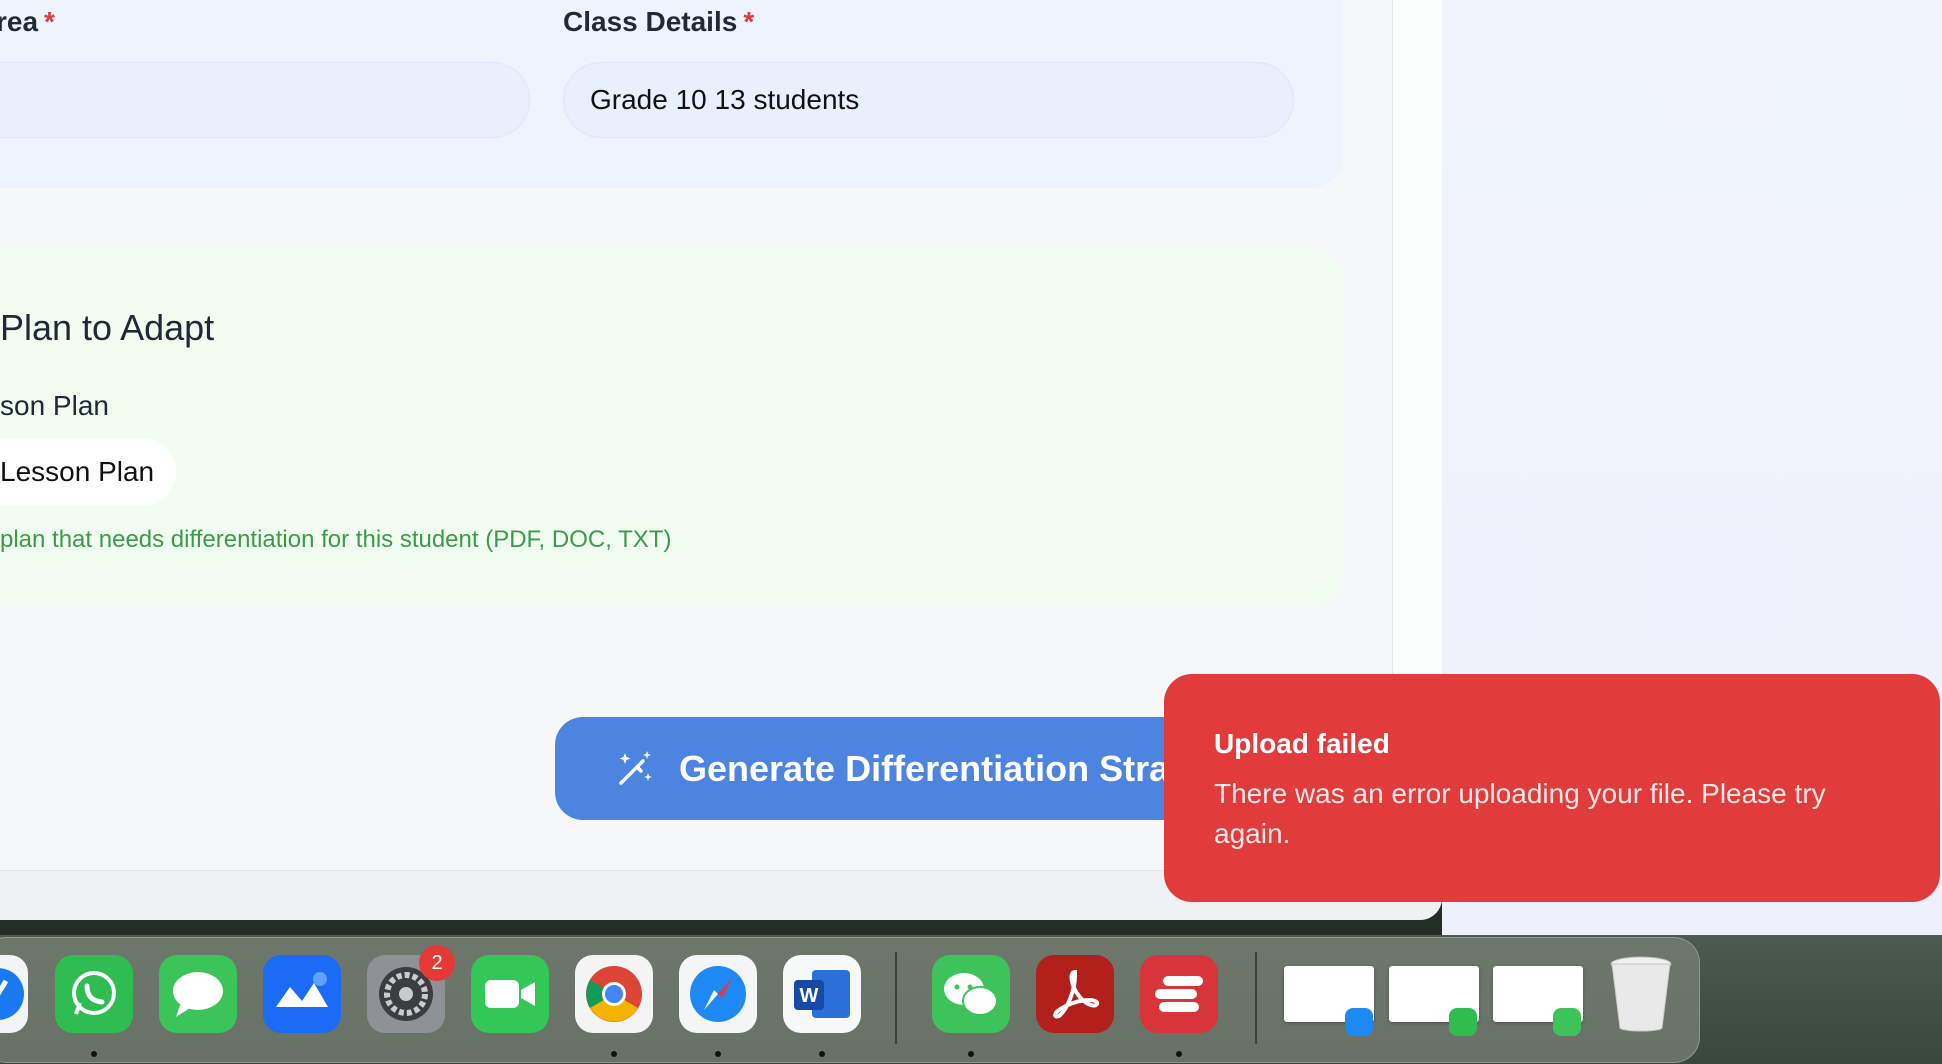 Image resolution: width=1942 pixels, height=1064 pixels. I want to click on trash-icon, so click(1641, 994).